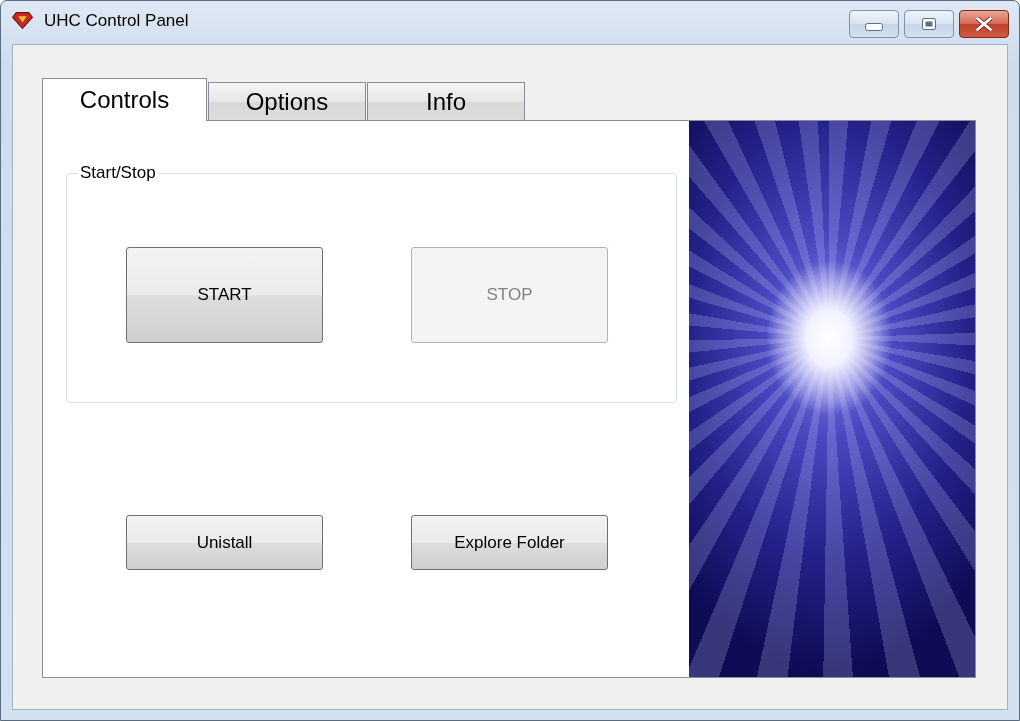 This screenshot has width=1020, height=721. I want to click on close-button, so click(984, 24).